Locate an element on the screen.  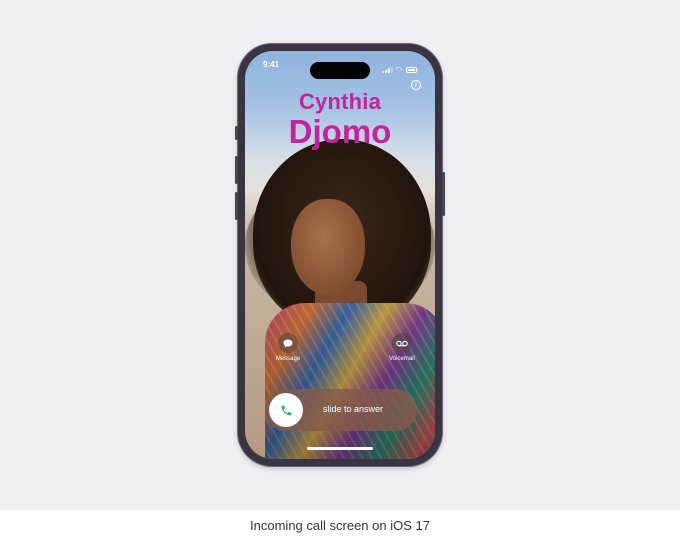
wifi-icon: ◠ is located at coordinates (398, 69).